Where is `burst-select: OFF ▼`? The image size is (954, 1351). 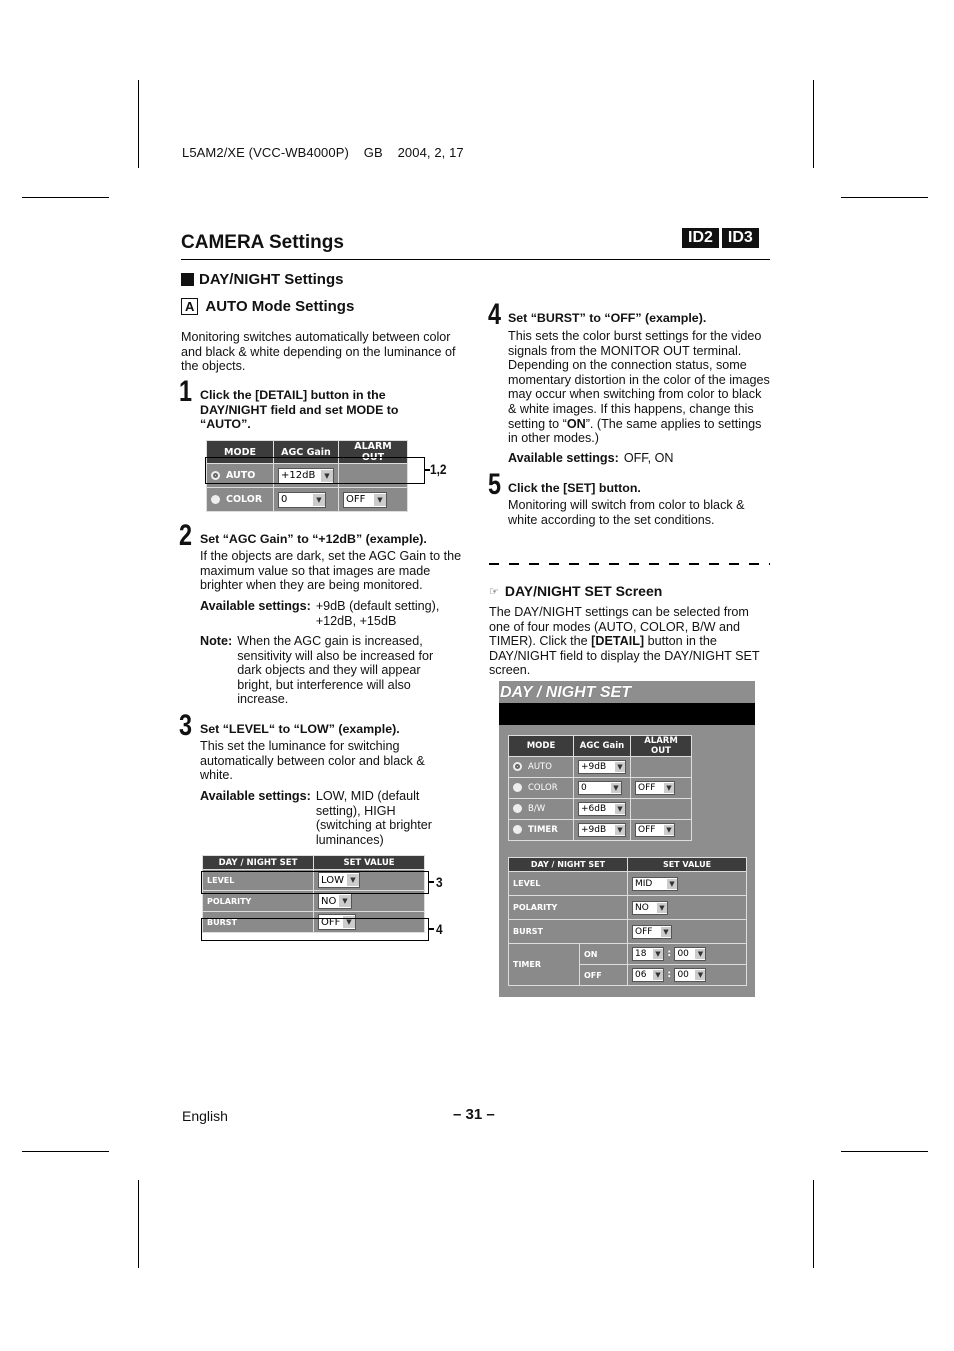
burst-select: OFF ▼ is located at coordinates (652, 931).